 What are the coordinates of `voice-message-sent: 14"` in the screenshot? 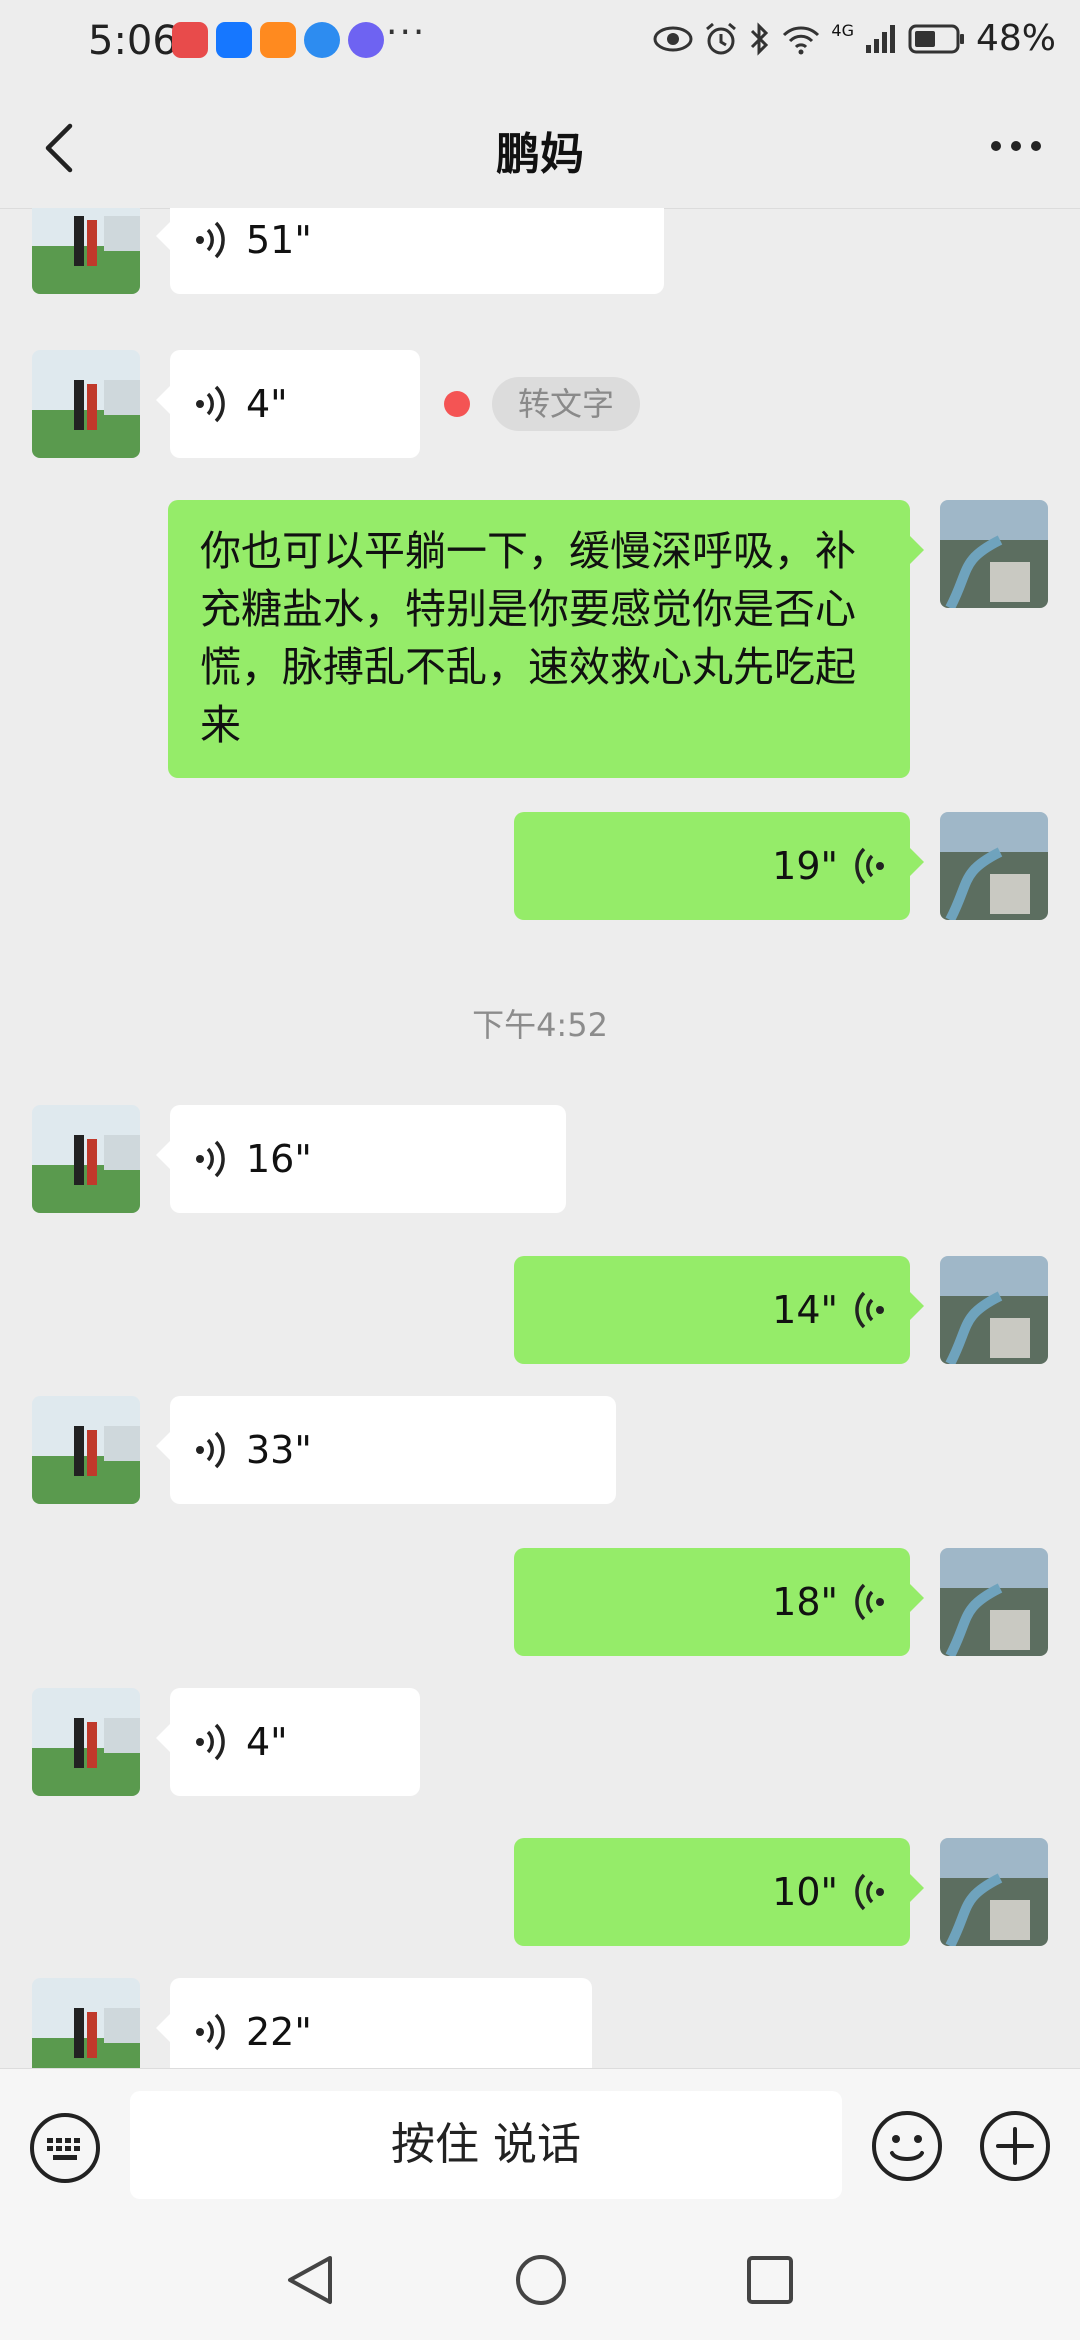 It's located at (719, 1310).